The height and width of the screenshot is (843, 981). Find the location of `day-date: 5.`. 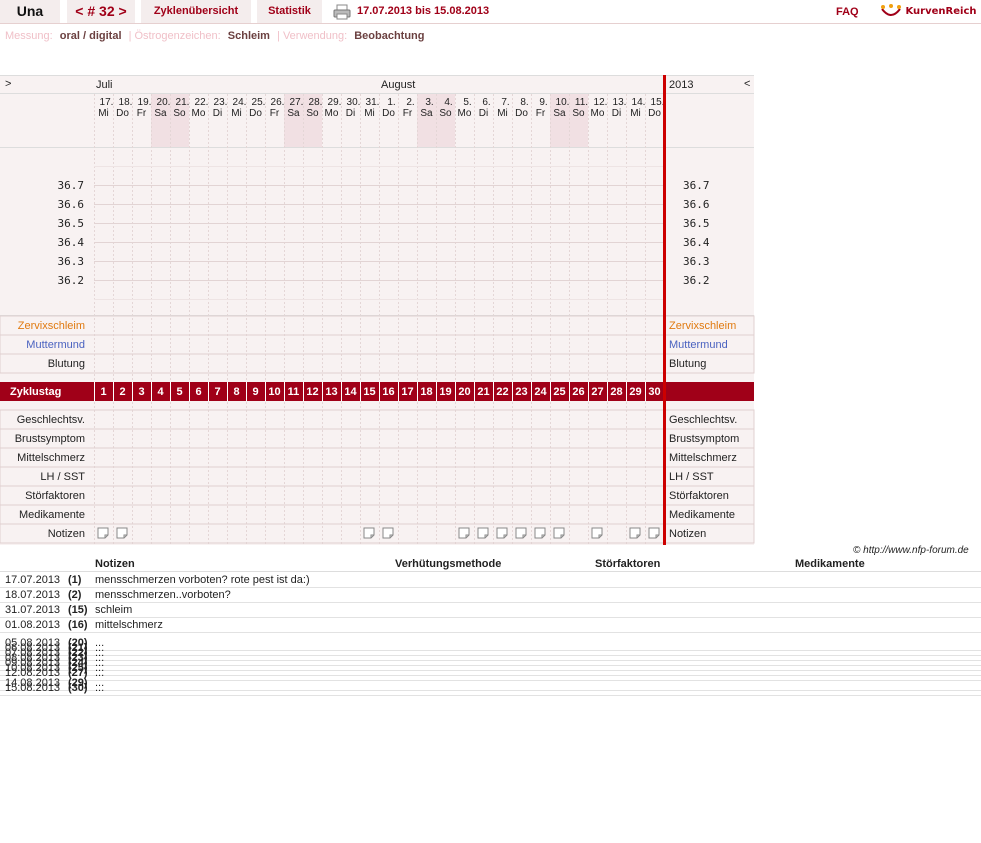

day-date: 5. is located at coordinates (467, 102).